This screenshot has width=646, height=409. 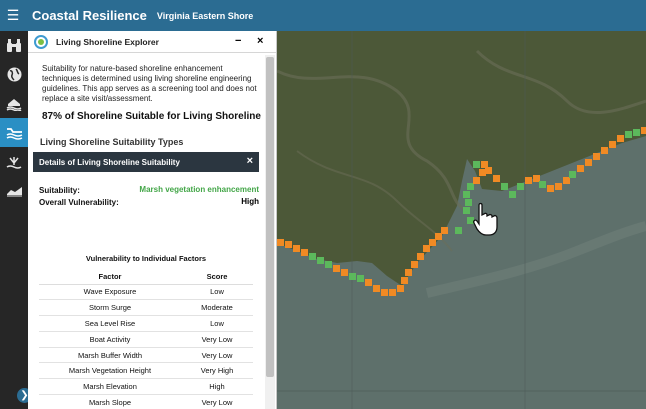 I want to click on factor-cell: Marsh Vegetation Height, so click(x=110, y=371).